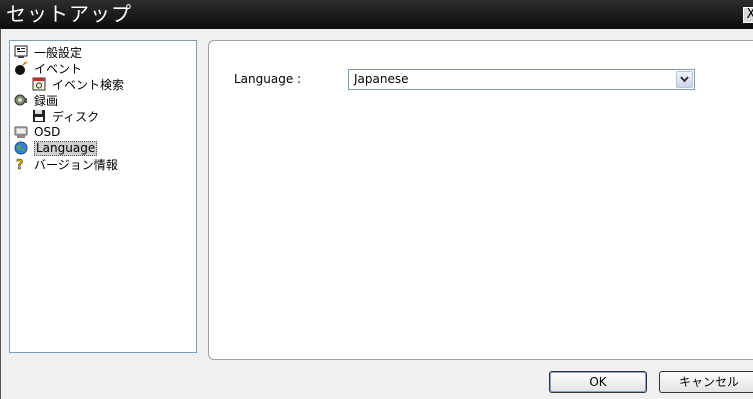  I want to click on chevron-down-icon, so click(684, 79).